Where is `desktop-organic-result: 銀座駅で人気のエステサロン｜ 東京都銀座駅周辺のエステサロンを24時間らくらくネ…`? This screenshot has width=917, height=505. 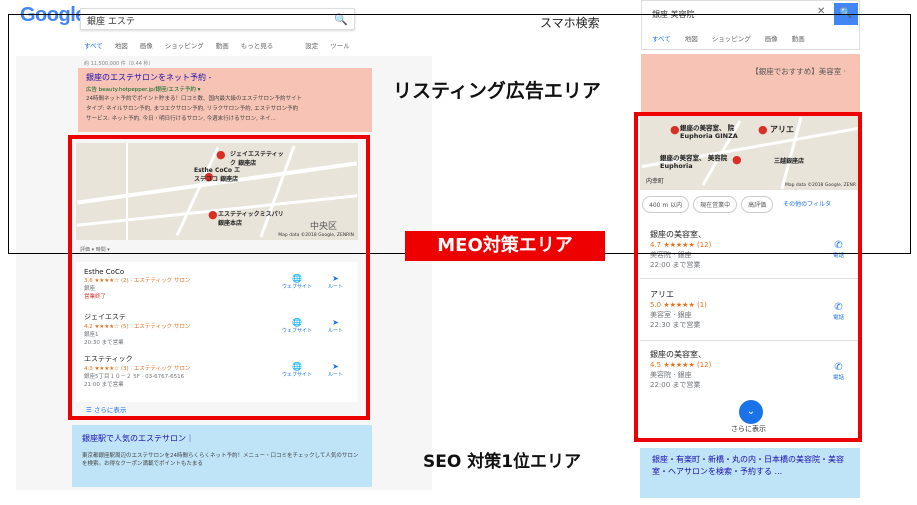
desktop-organic-result: 銀座駅で人気のエステサロン｜ 東京都銀座駅周辺のエステサロンを24時間らくらくネ… is located at coordinates (222, 456).